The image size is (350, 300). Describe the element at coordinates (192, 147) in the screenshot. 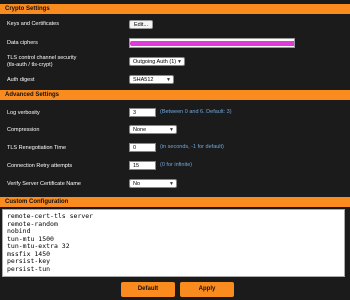

I see `tls-renegotiation-hint: (in seconds, -1 for default)` at that location.